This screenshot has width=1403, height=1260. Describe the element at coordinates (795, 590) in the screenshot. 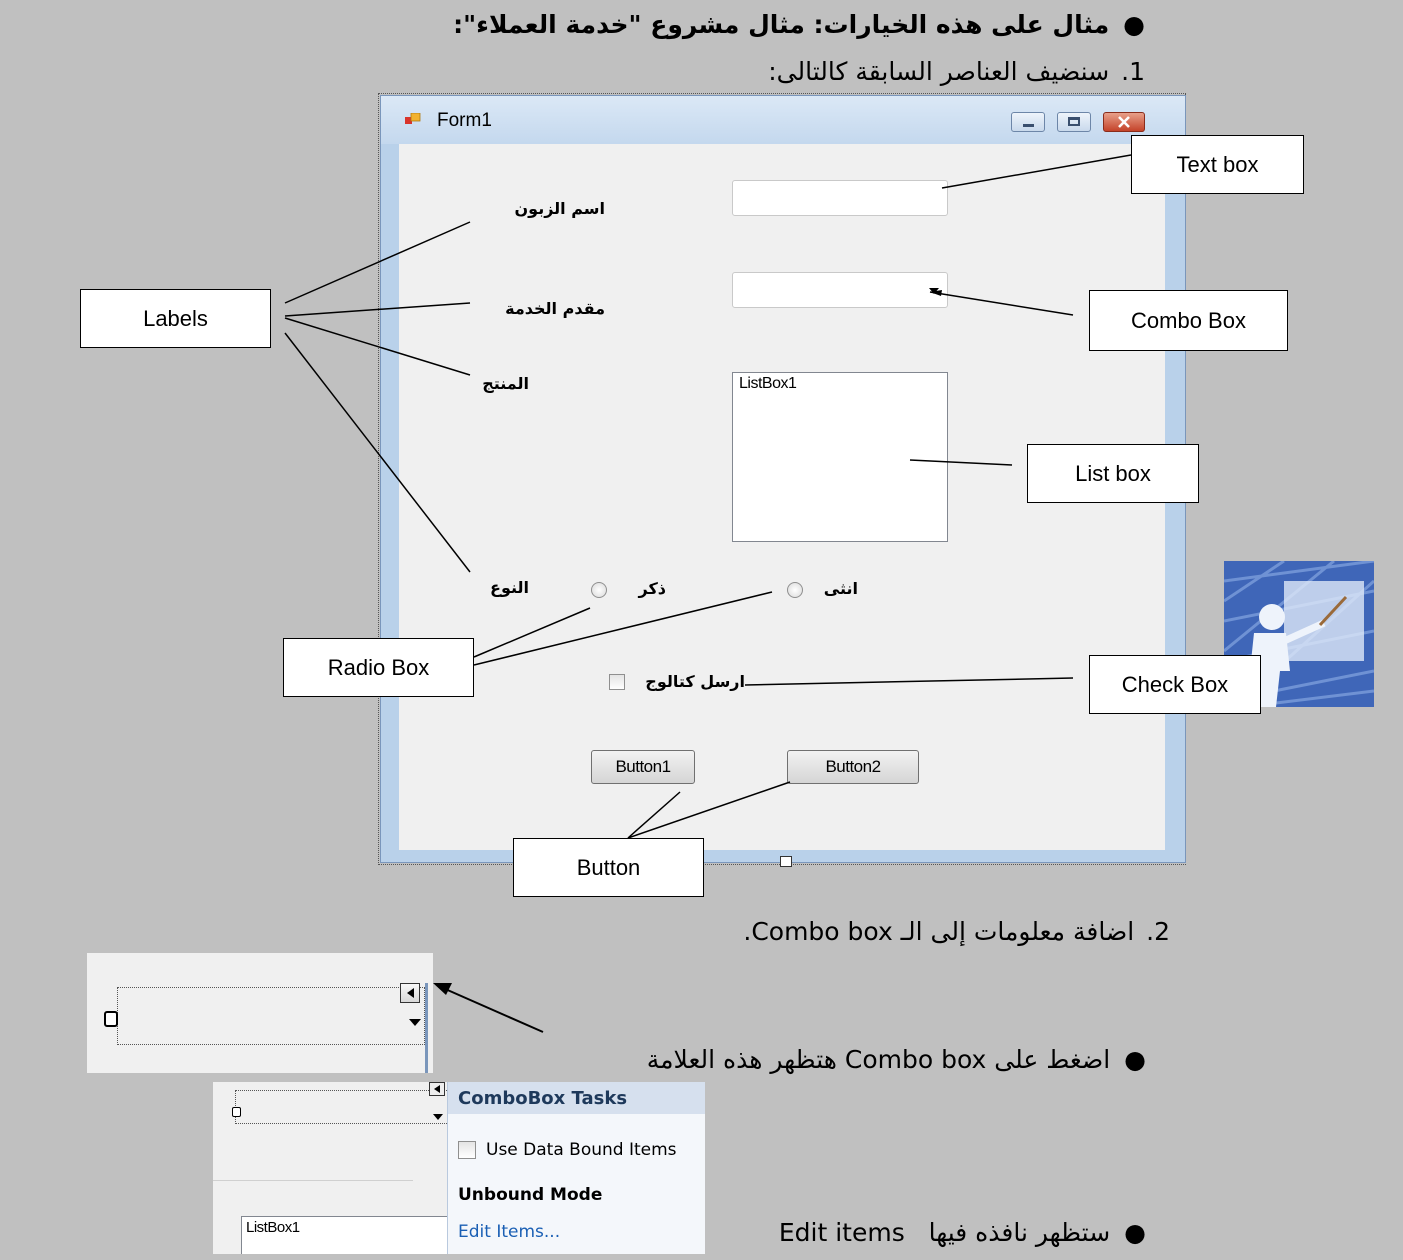

I see `radio-female` at that location.